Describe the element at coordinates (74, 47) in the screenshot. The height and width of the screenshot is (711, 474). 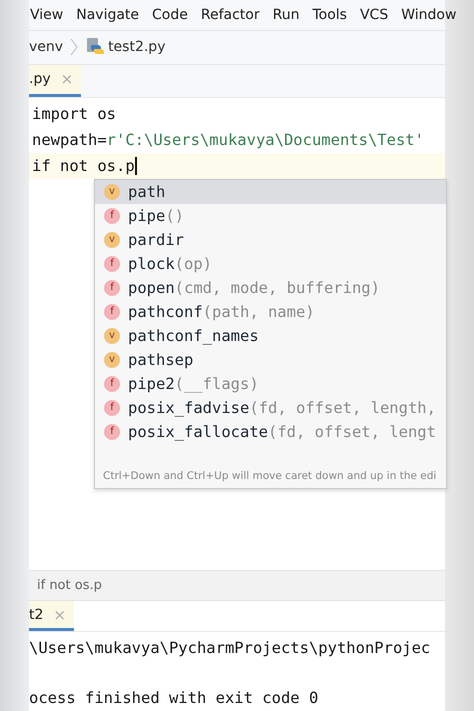
I see `chevron-icon` at that location.